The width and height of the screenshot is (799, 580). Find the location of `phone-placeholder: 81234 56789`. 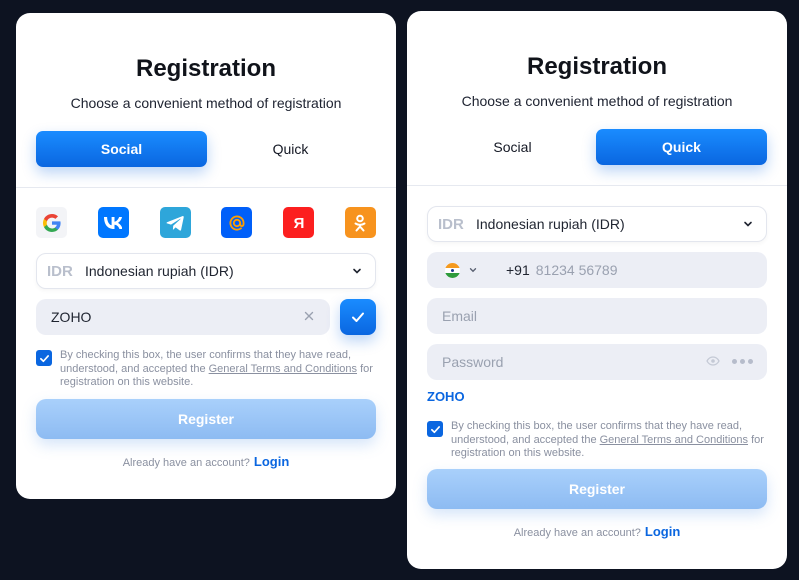

phone-placeholder: 81234 56789 is located at coordinates (576, 270).